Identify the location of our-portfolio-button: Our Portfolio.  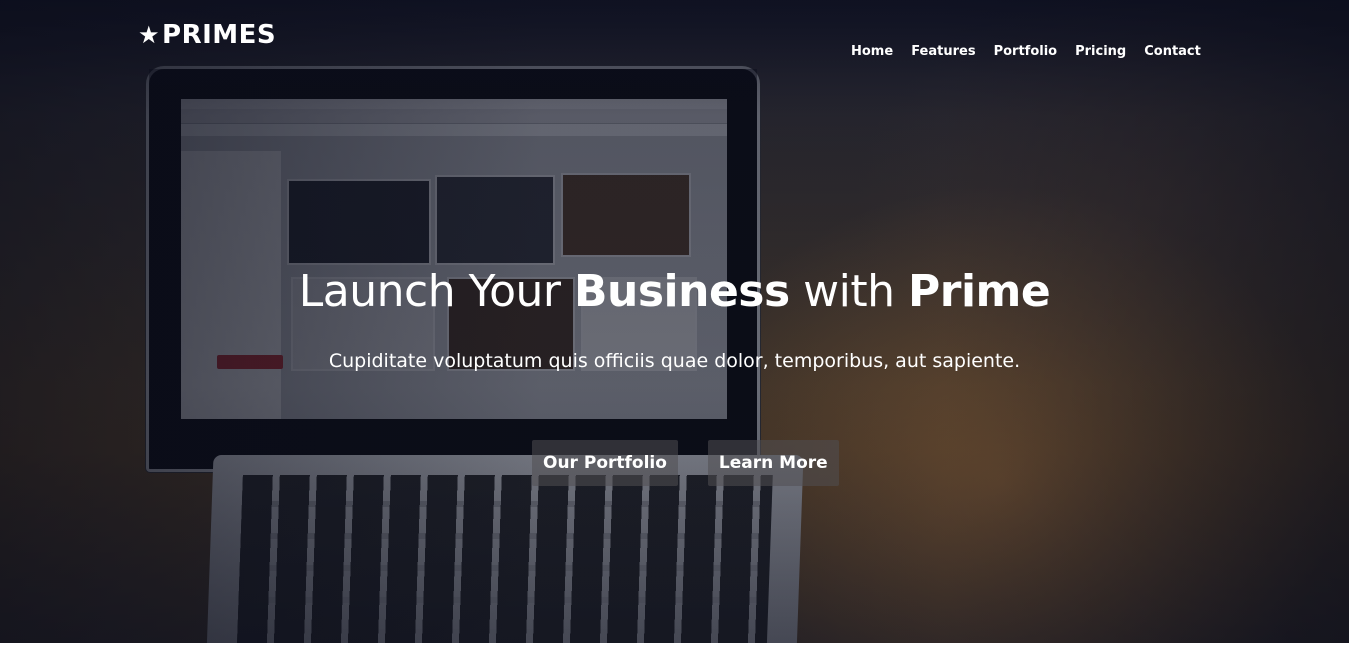
(605, 463).